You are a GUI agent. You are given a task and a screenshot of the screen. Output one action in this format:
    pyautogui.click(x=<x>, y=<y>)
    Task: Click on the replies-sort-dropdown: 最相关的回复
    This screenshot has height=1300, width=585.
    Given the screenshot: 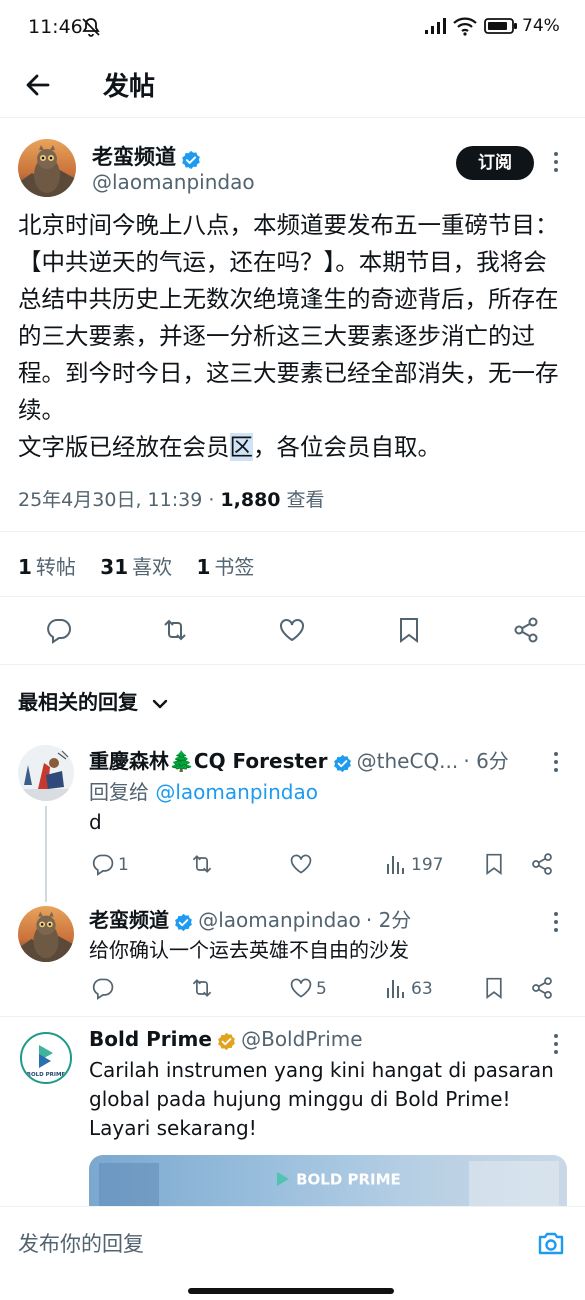 What is the action you would take?
    pyautogui.click(x=93, y=700)
    